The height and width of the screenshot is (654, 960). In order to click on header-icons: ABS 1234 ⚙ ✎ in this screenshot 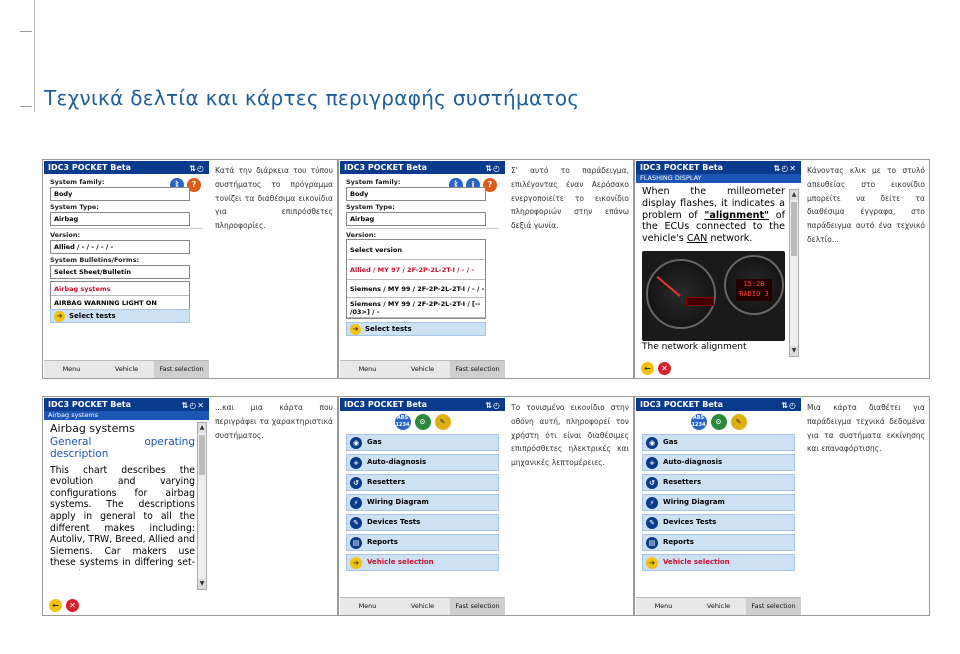, I will do `click(422, 422)`.